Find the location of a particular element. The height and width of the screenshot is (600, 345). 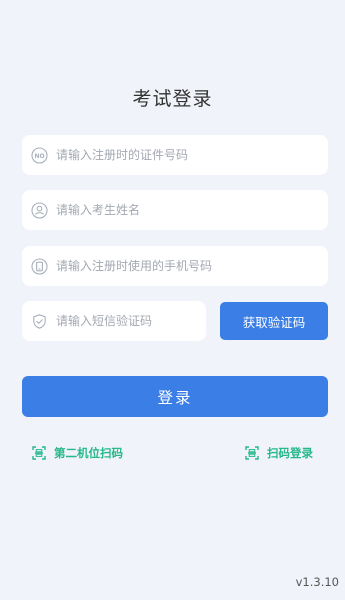

svg-text: NO is located at coordinates (39, 155).